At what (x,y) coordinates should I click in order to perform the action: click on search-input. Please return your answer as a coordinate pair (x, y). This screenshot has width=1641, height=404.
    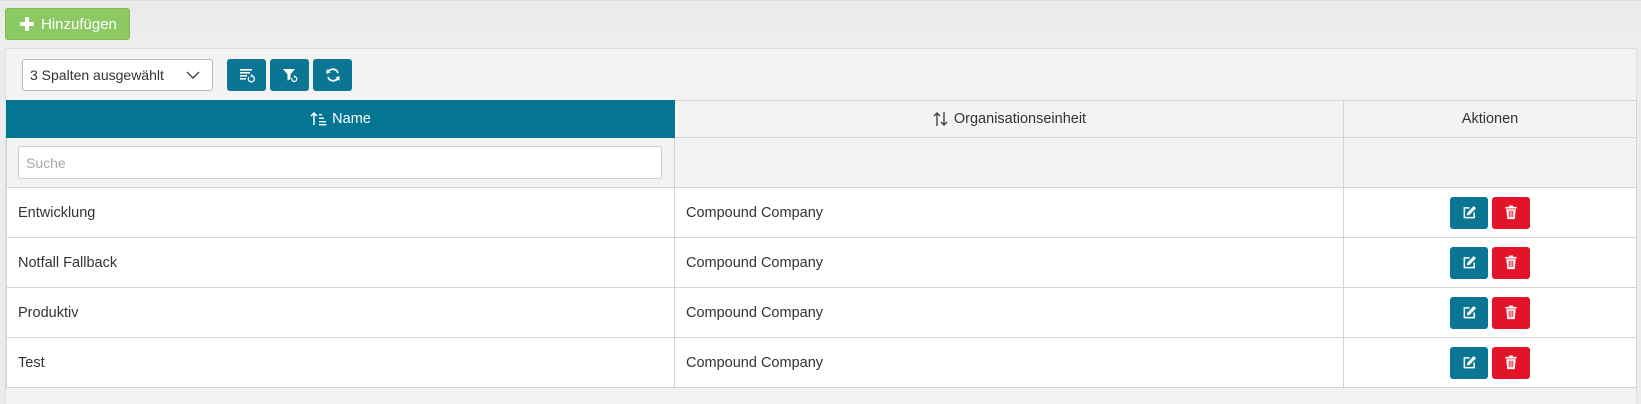
    Looking at the image, I should click on (340, 162).